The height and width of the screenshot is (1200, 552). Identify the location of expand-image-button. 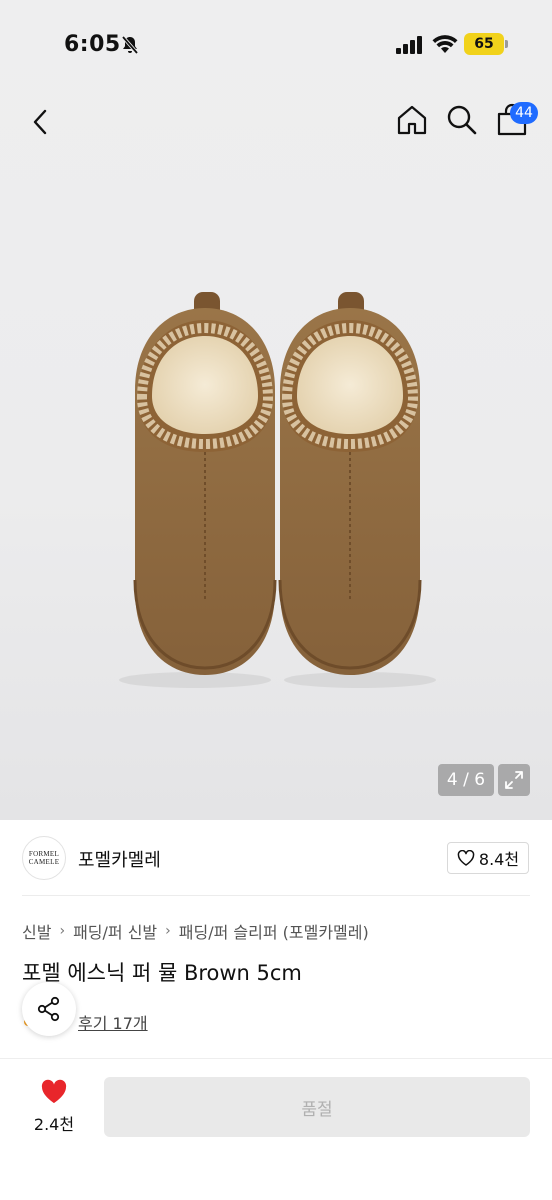
(514, 780).